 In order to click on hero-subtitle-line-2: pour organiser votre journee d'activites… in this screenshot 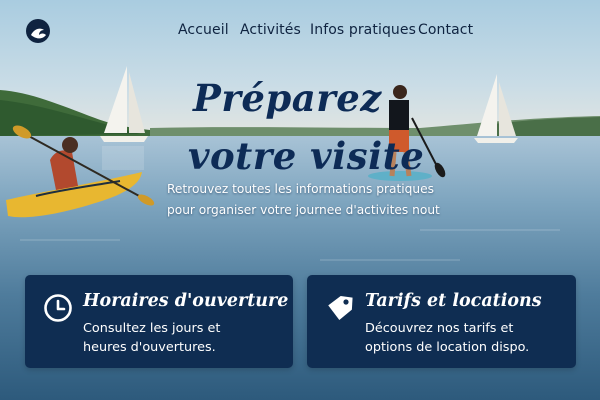, I will do `click(303, 210)`.